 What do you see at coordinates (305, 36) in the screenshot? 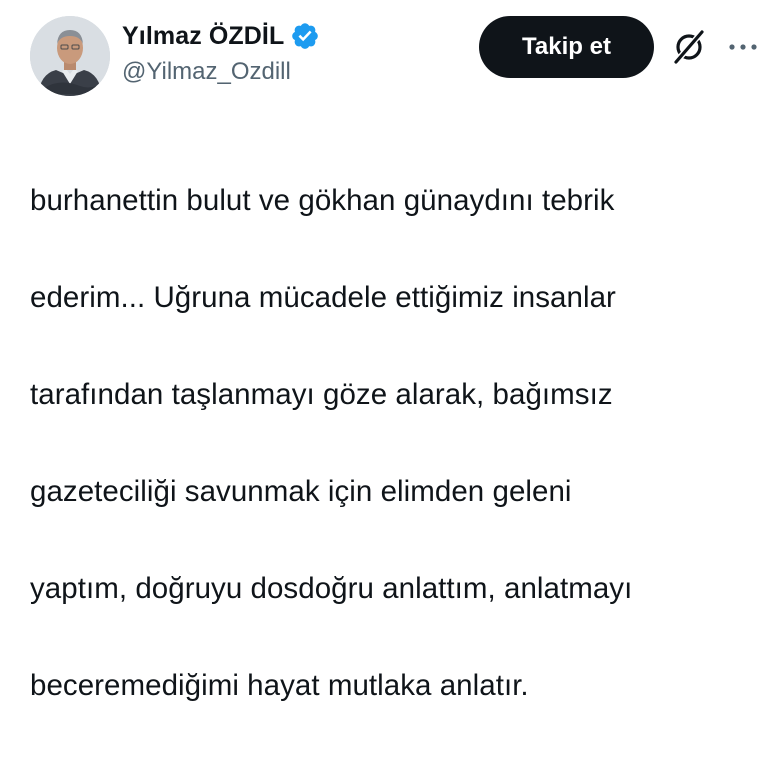
I see `verified-badge-icon` at bounding box center [305, 36].